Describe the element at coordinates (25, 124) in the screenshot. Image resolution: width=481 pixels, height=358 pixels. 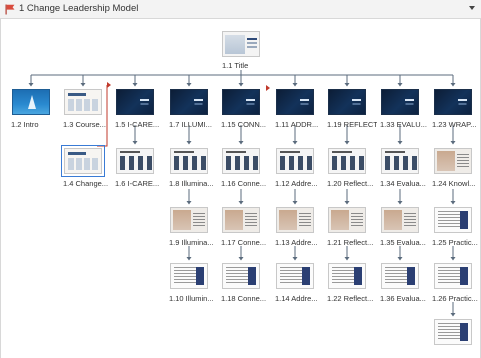
I see `slide-label-1-2: 1.2 Intro` at that location.